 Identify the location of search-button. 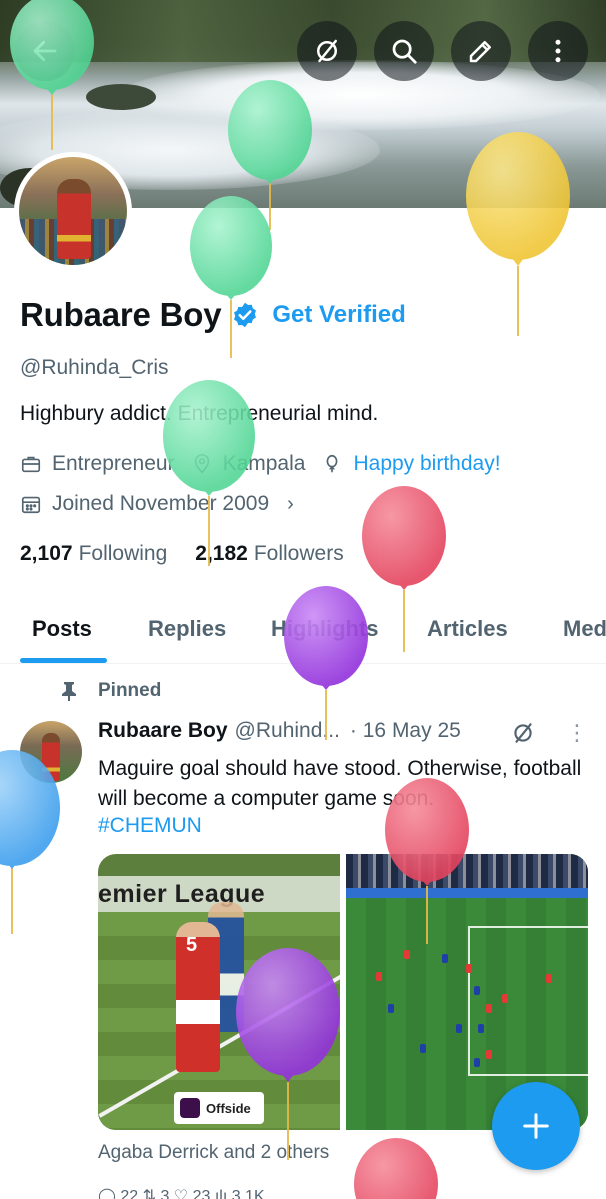
(404, 51).